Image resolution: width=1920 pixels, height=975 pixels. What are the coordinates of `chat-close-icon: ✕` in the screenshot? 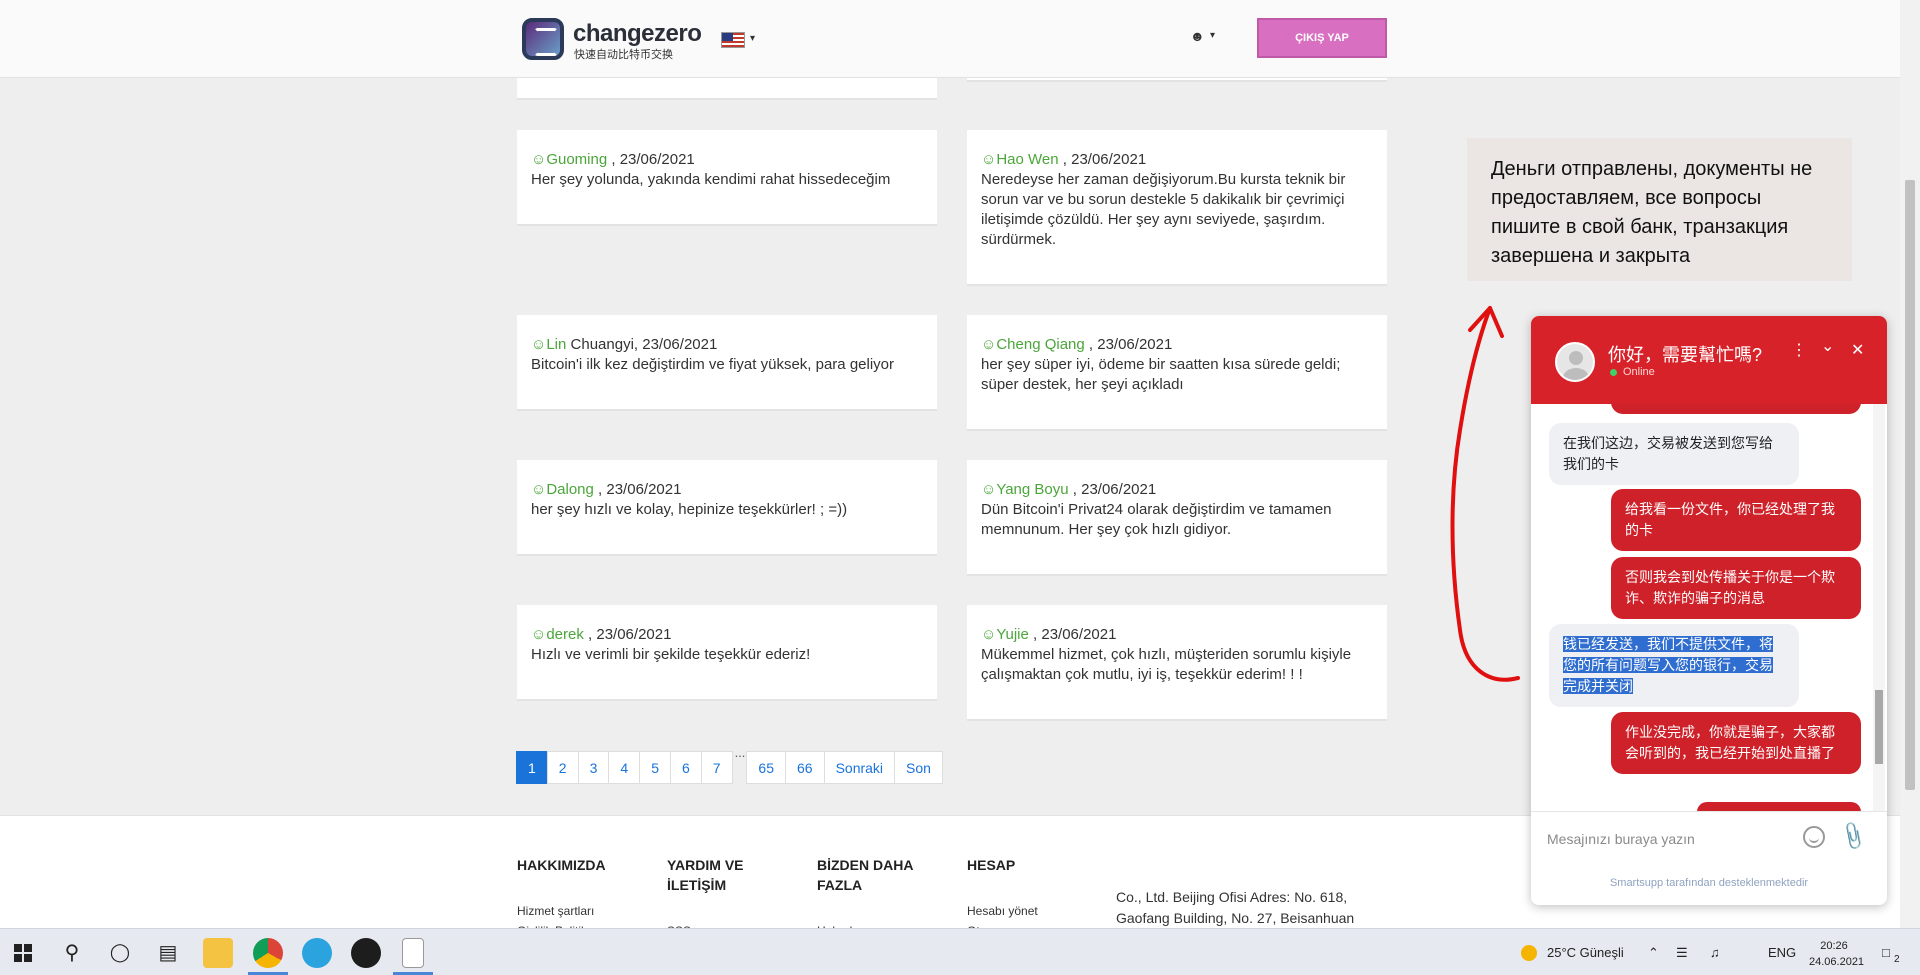 It's located at (1857, 350).